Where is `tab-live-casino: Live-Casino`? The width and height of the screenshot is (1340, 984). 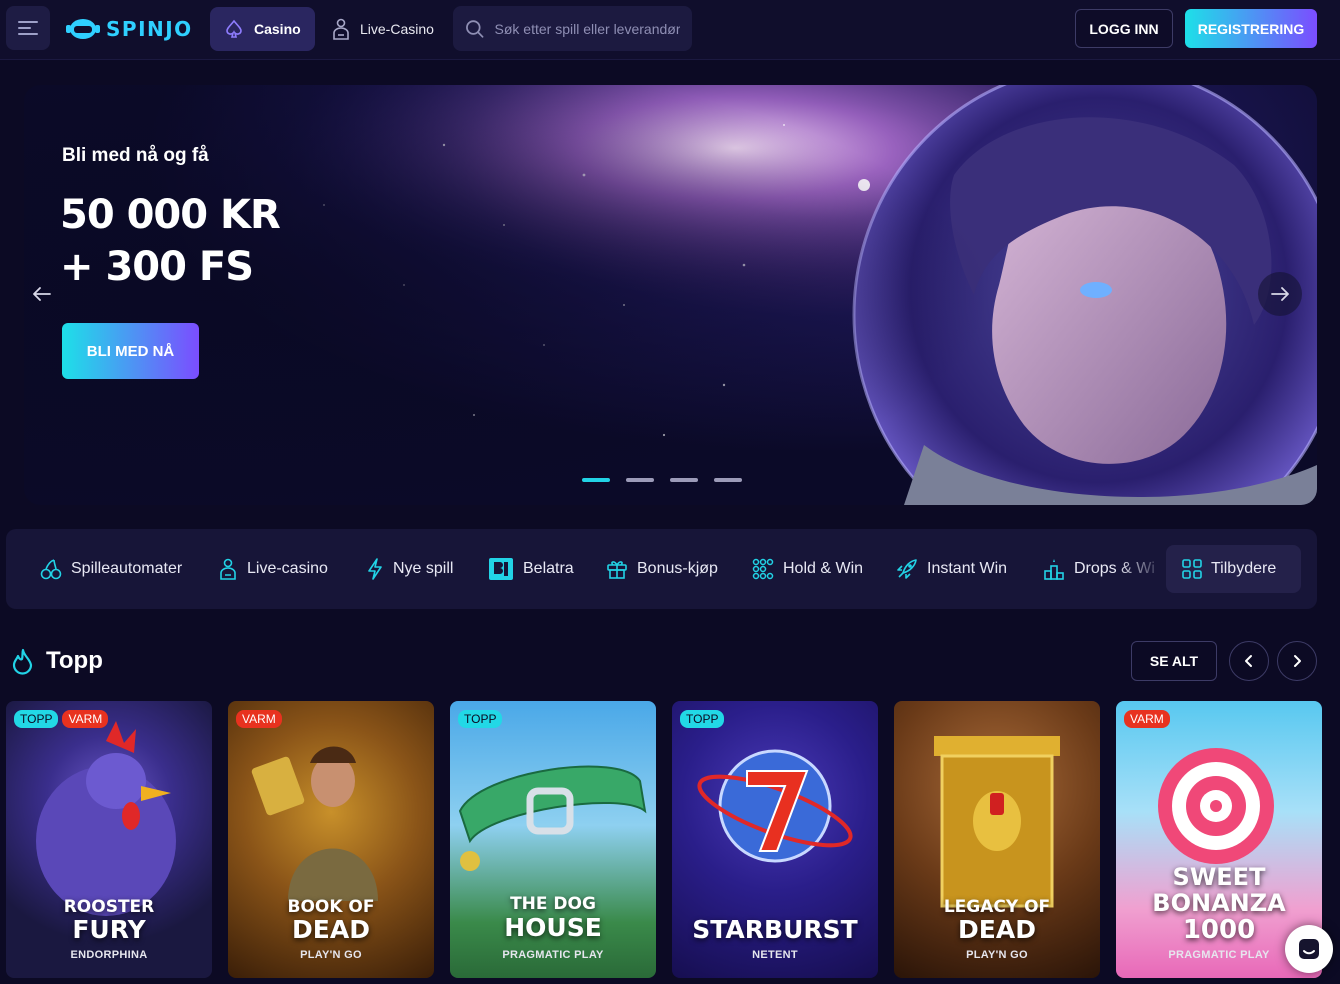
tab-live-casino: Live-Casino is located at coordinates (383, 29).